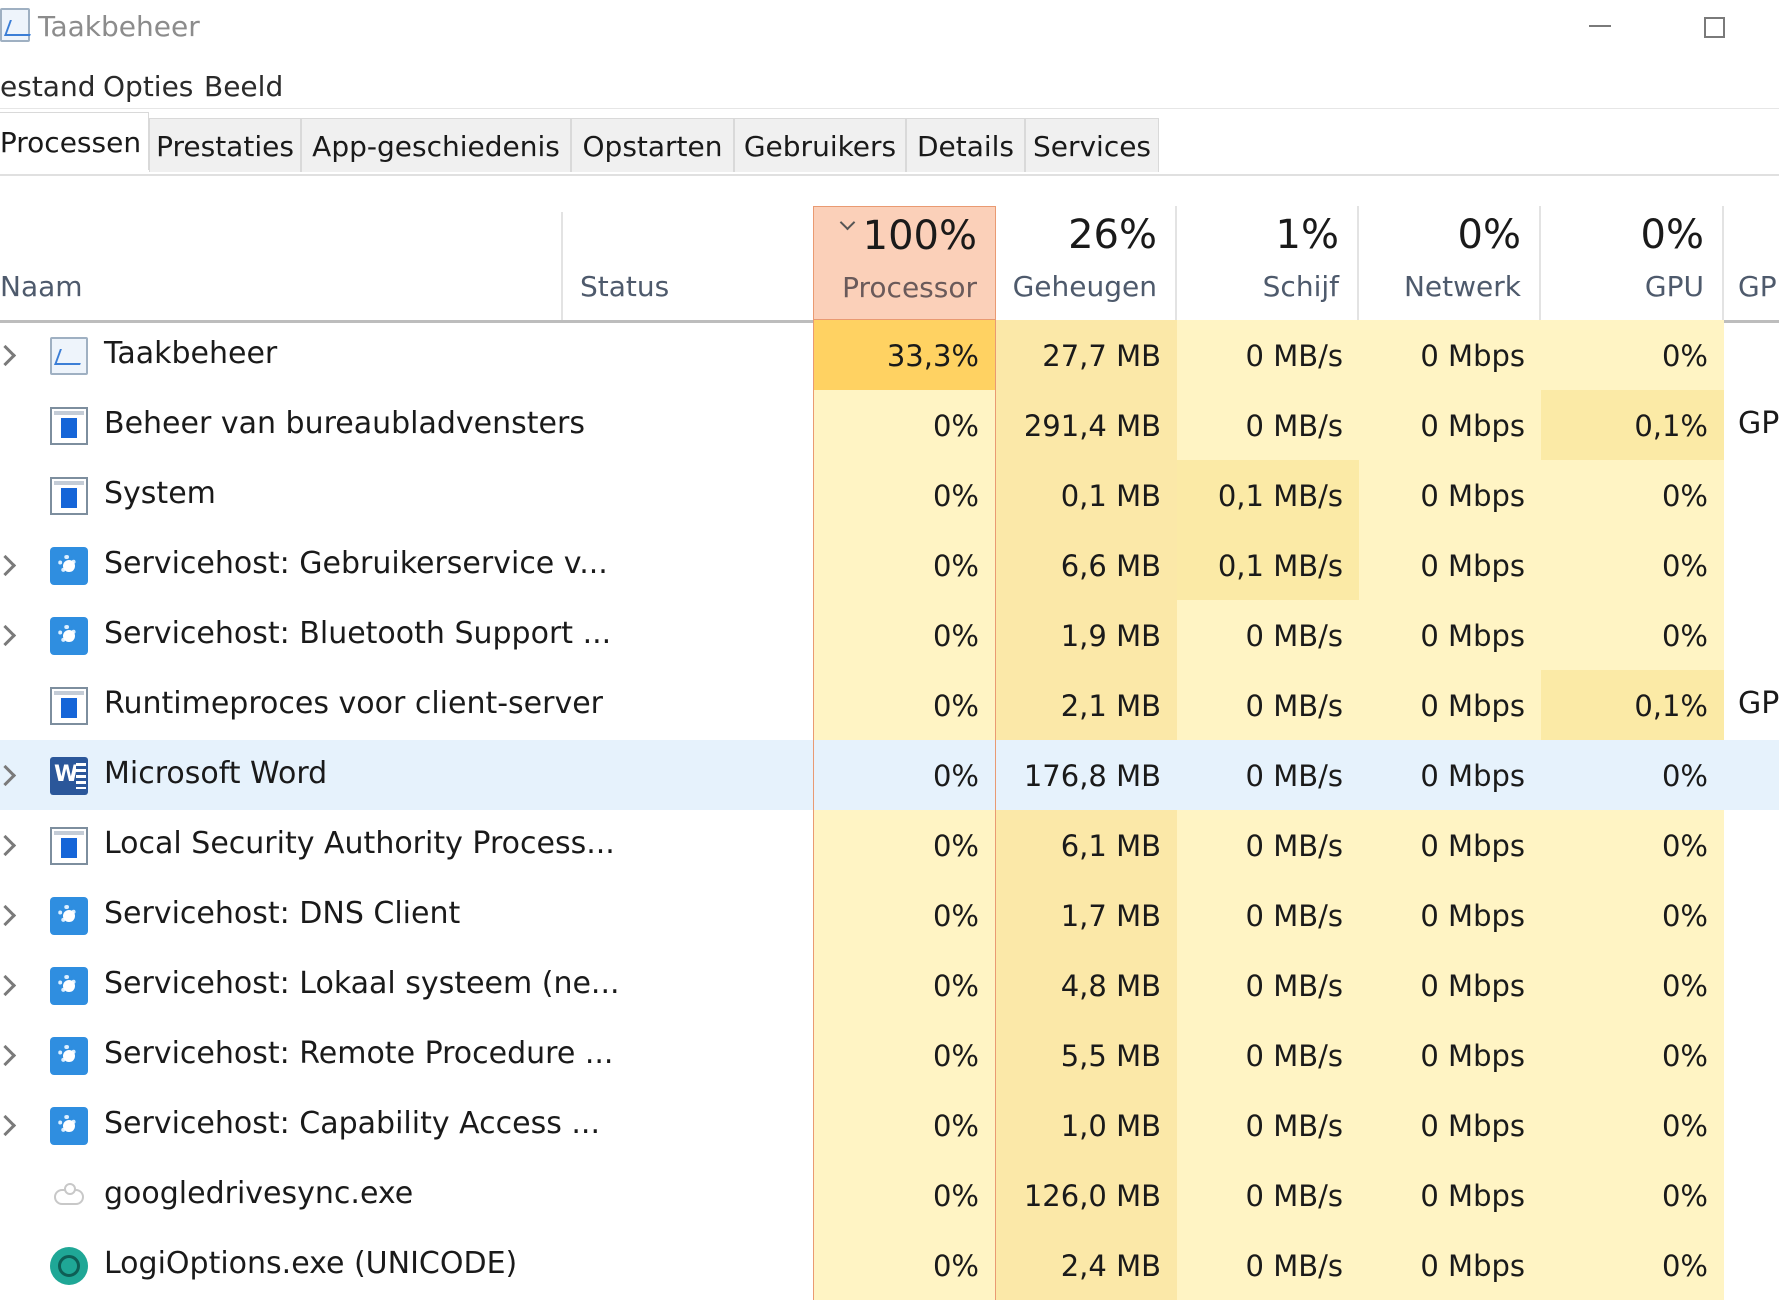 This screenshot has height=1302, width=1779. What do you see at coordinates (69, 426) in the screenshot?
I see `window-icon` at bounding box center [69, 426].